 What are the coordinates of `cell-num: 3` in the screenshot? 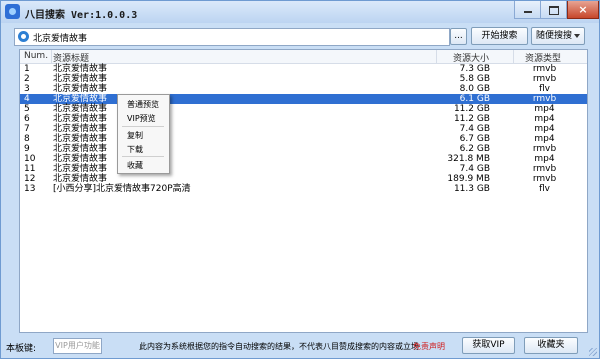 It's located at (27, 89).